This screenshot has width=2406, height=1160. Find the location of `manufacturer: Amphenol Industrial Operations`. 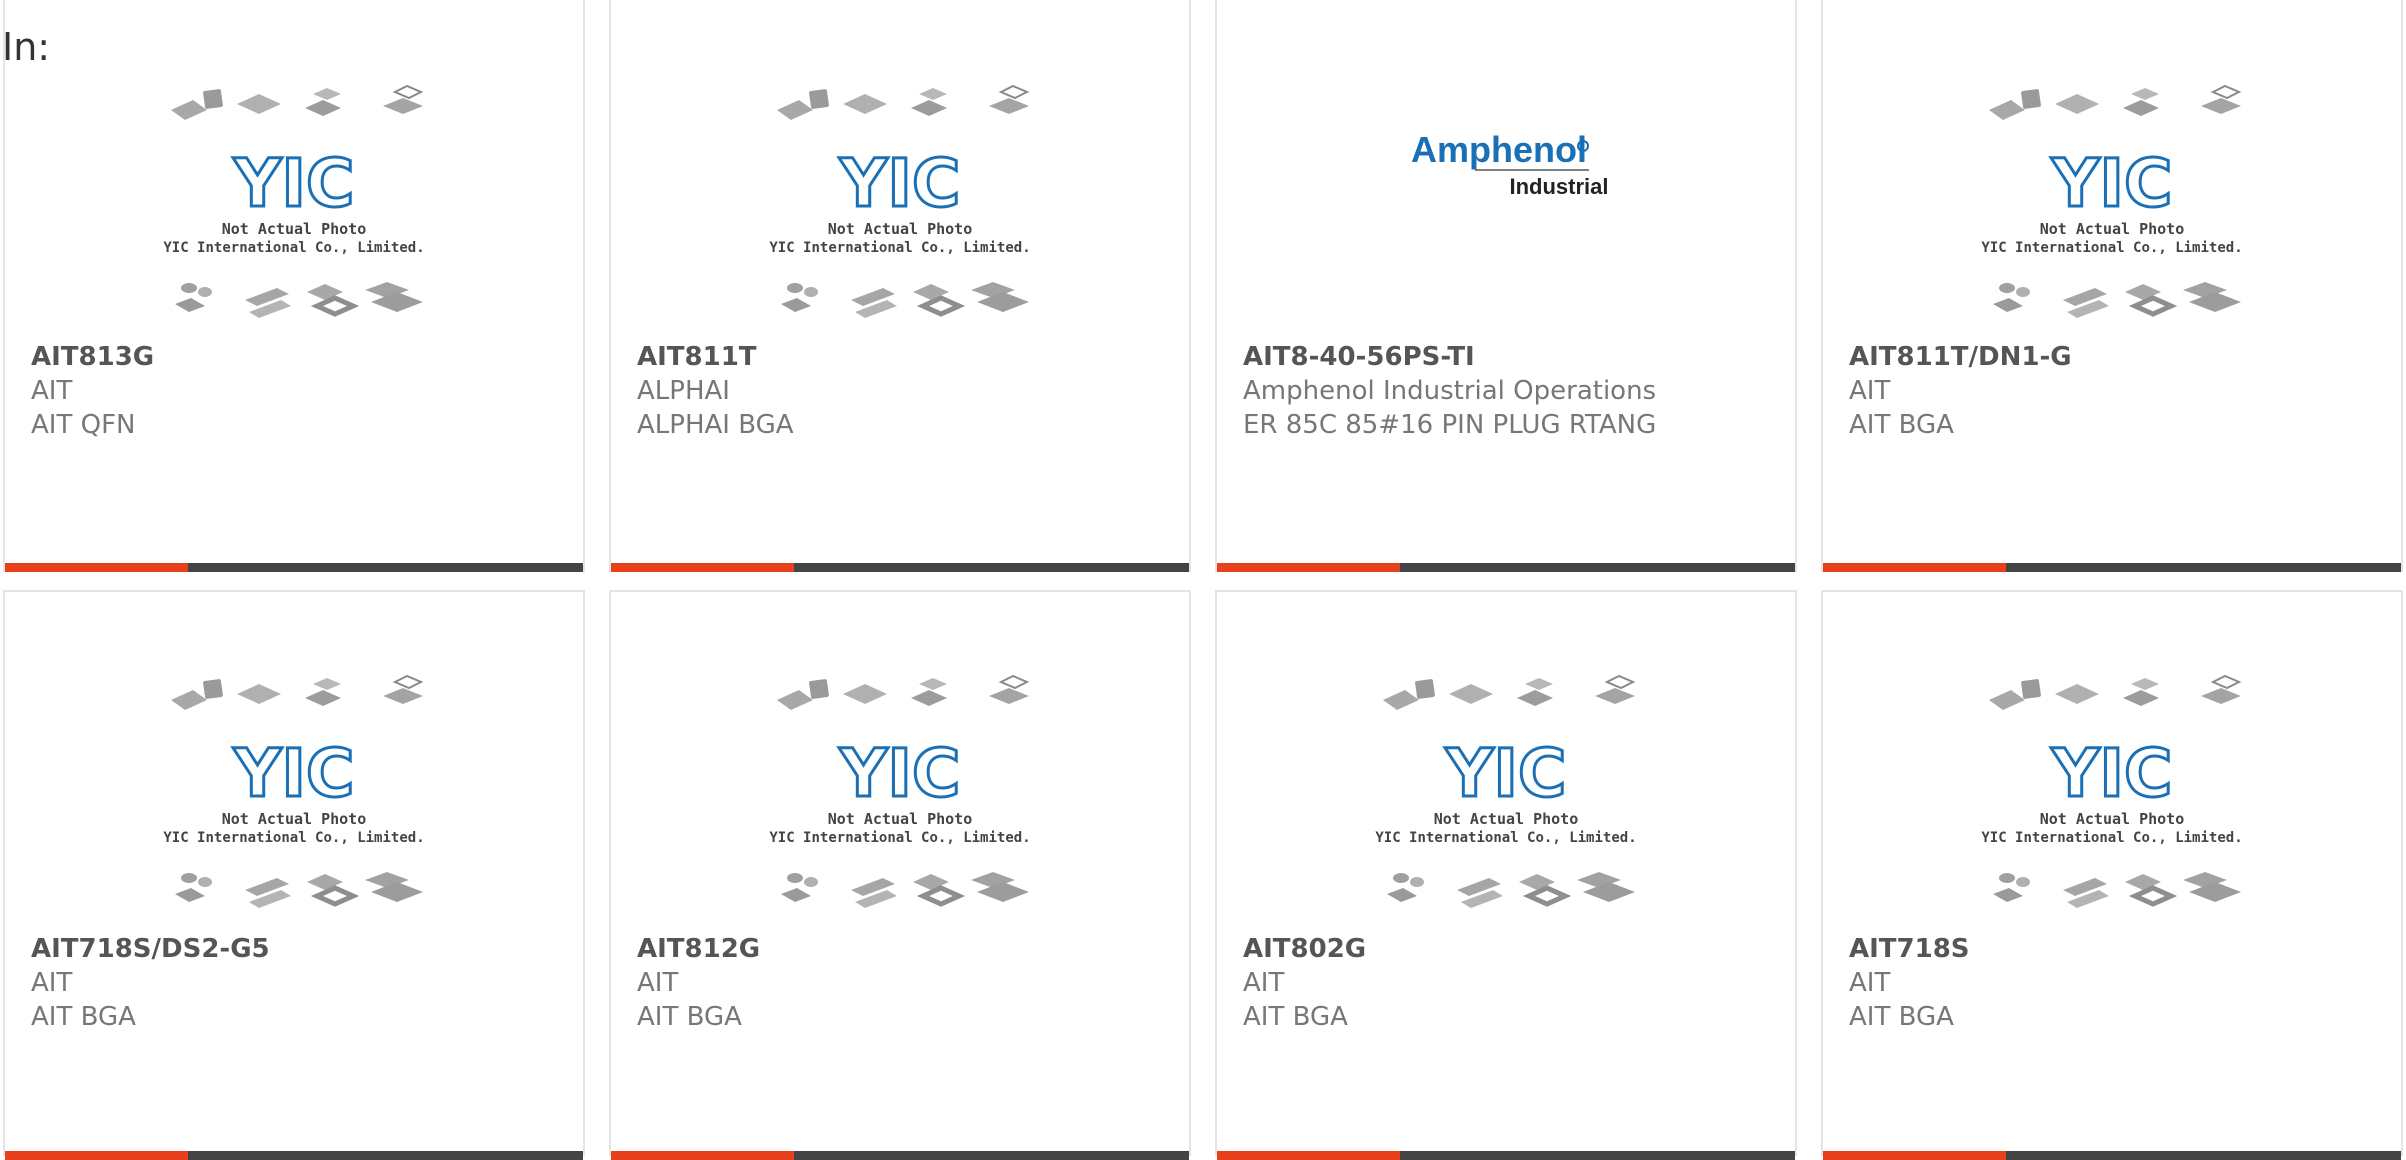

manufacturer: Amphenol Industrial Operations is located at coordinates (1450, 391).